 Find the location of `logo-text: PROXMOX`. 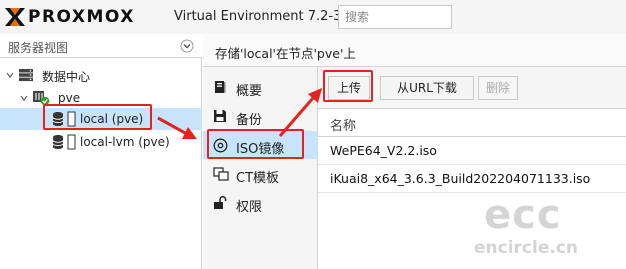

logo-text: PROXMOX is located at coordinates (81, 17).